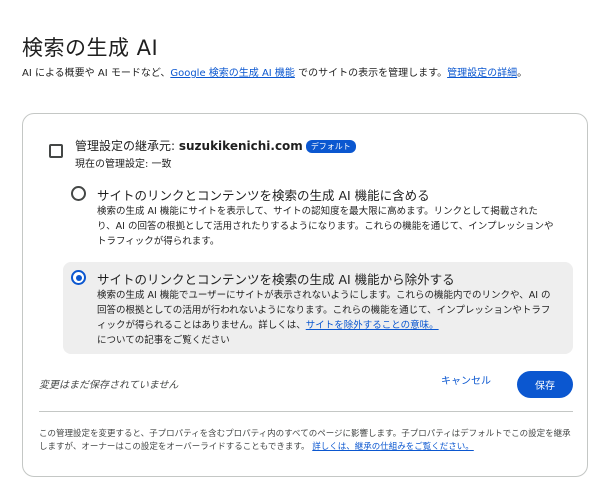 The image size is (600, 488). Describe the element at coordinates (306, 411) in the screenshot. I see `divider` at that location.